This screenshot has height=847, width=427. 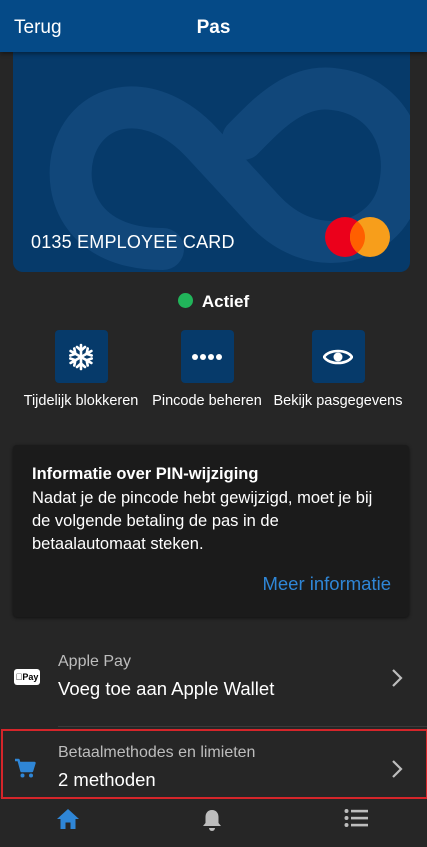 I want to click on tab-menu, so click(x=356, y=821).